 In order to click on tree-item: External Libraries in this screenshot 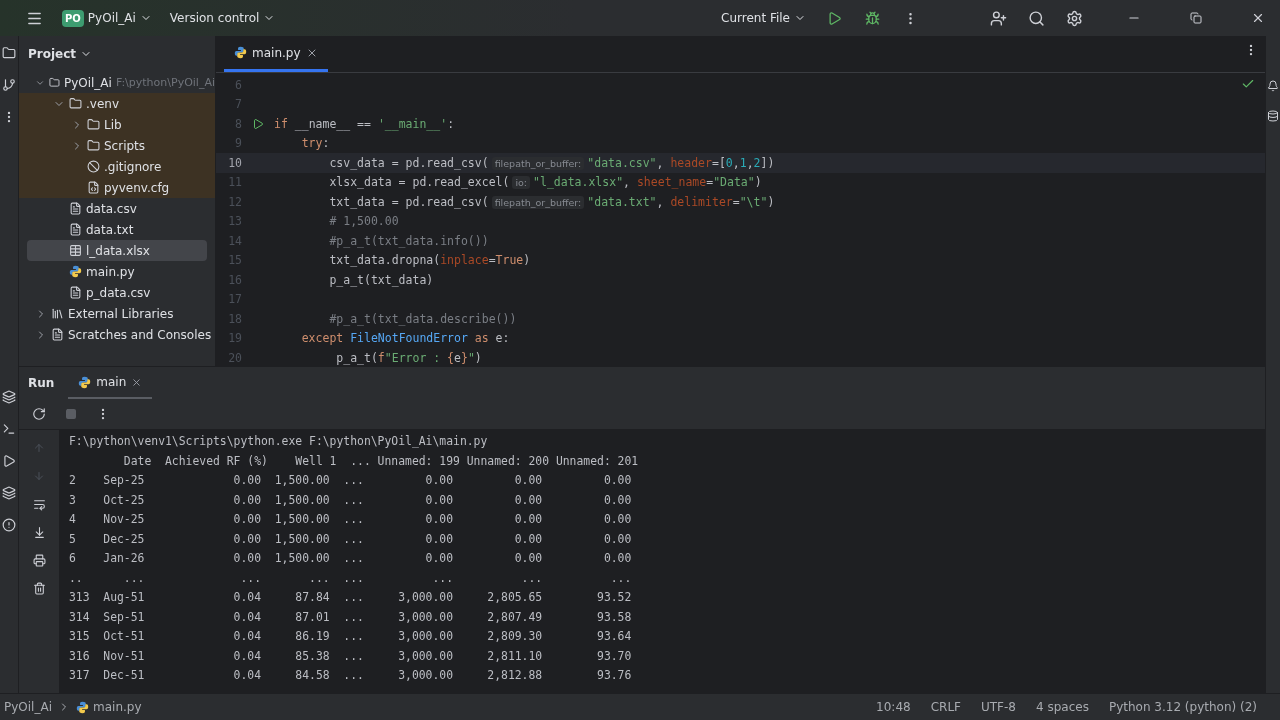, I will do `click(117, 313)`.